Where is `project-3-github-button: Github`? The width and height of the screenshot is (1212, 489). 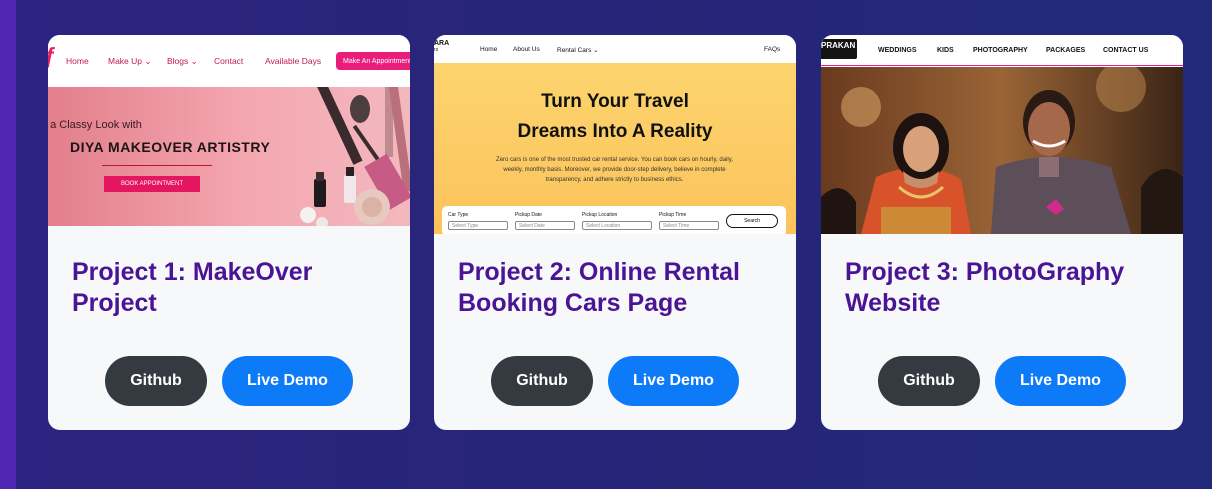
project-3-github-button: Github is located at coordinates (929, 381).